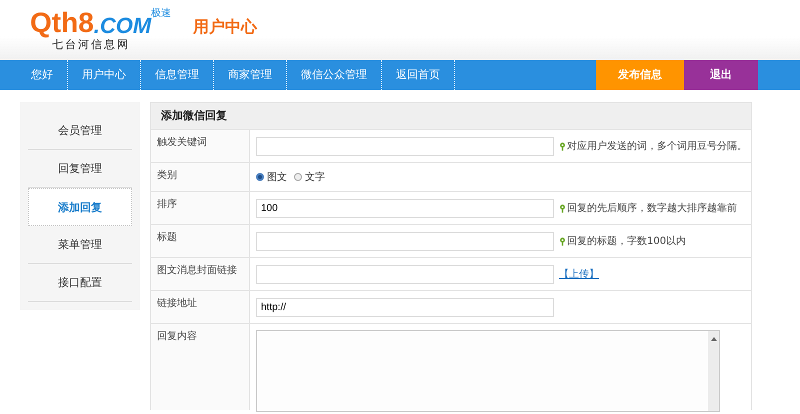 The height and width of the screenshot is (414, 800). What do you see at coordinates (177, 75) in the screenshot?
I see `nav-link: 信息管理` at bounding box center [177, 75].